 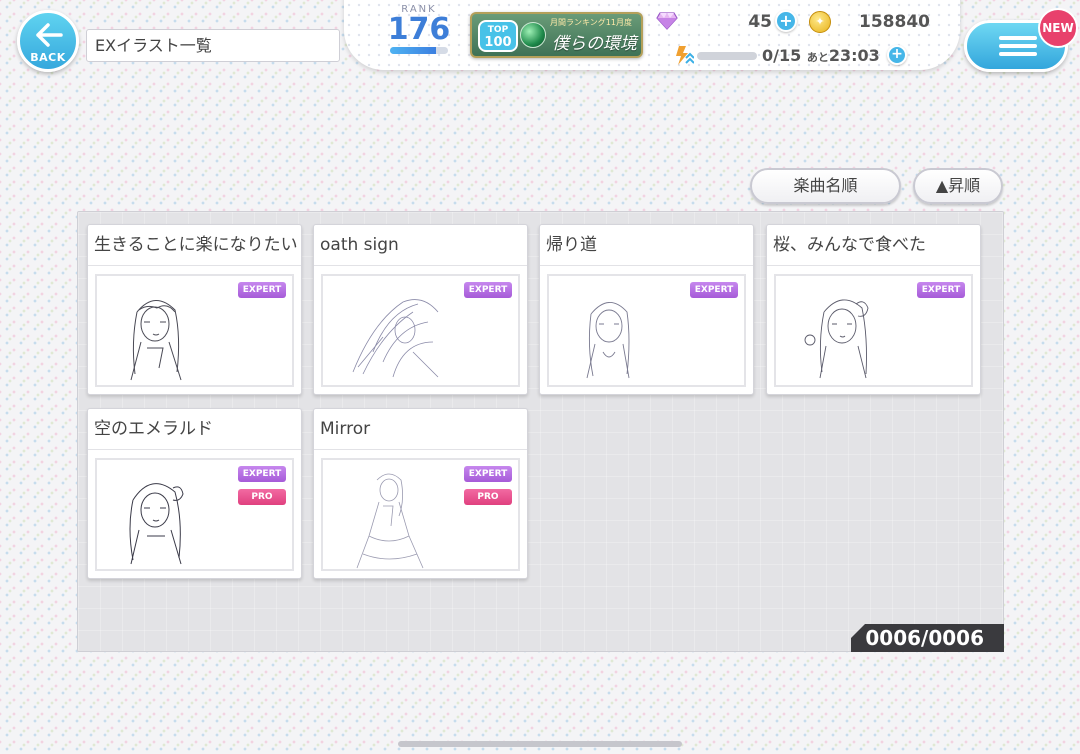 I want to click on illustration-card: Mirror EXPERT PRO, so click(x=420, y=493).